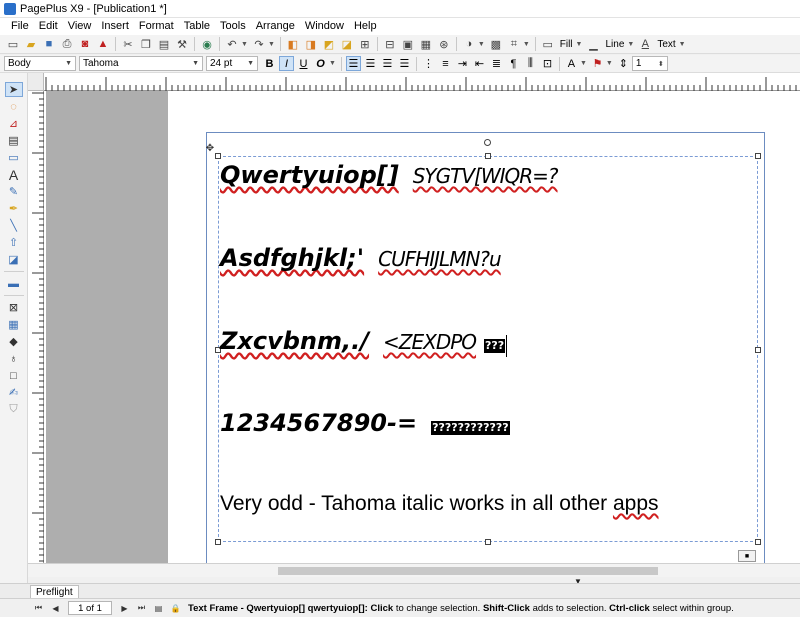 This screenshot has height=617, width=800. What do you see at coordinates (422, 82) in the screenshot?
I see `horizontal-ruler` at bounding box center [422, 82].